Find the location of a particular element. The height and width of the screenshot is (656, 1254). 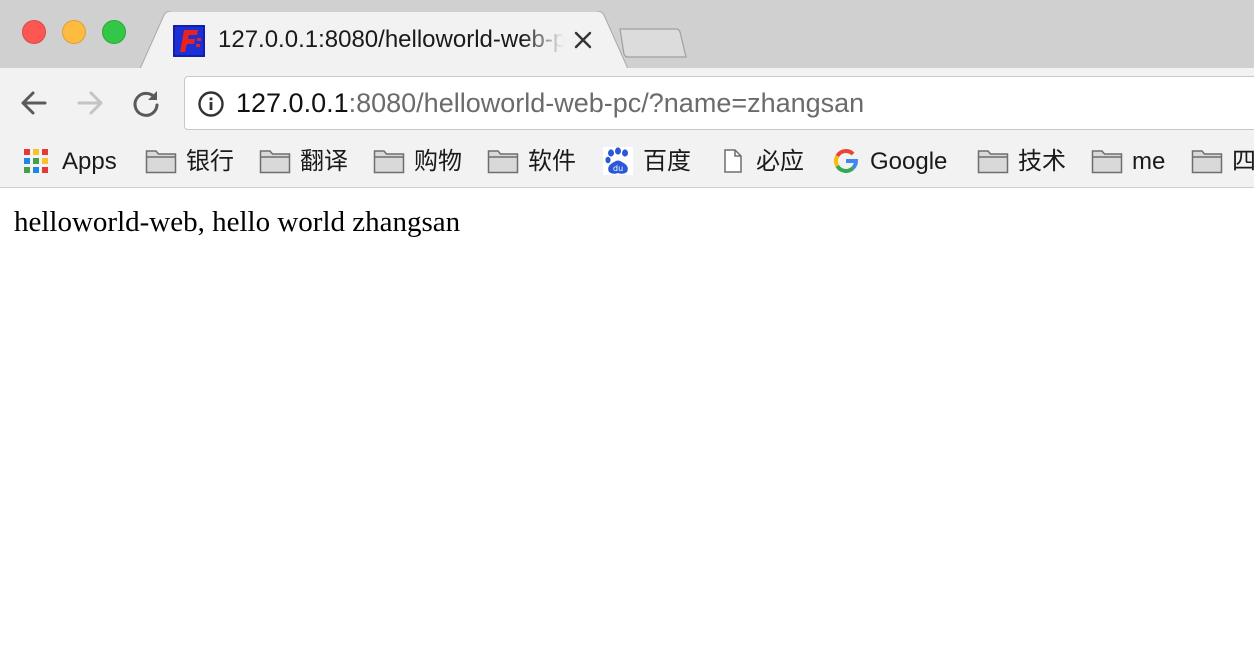

bookmark-apps: Apps is located at coordinates (73, 162).